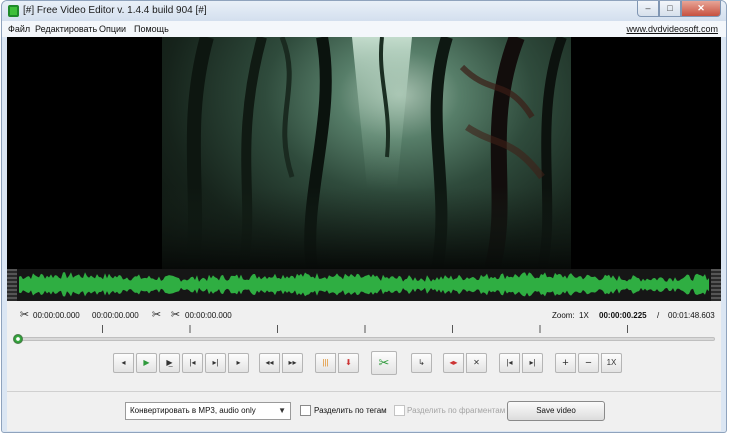  I want to click on menu-edit: Редактировать, so click(66, 29).